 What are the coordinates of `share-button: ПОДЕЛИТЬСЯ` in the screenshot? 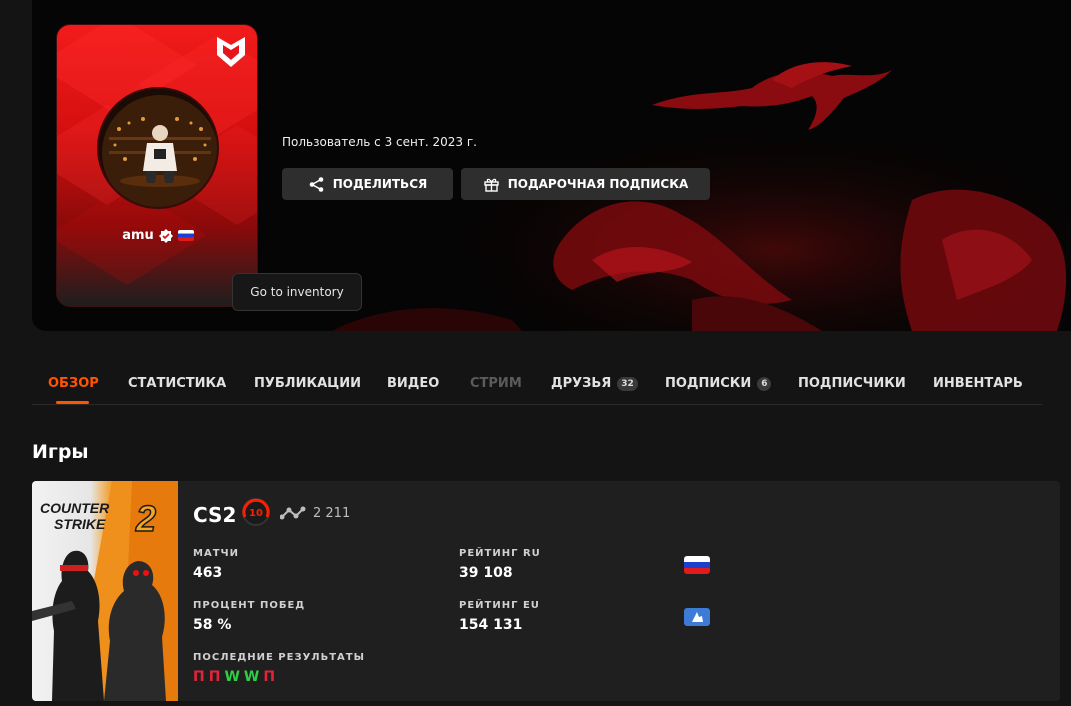 It's located at (367, 184).